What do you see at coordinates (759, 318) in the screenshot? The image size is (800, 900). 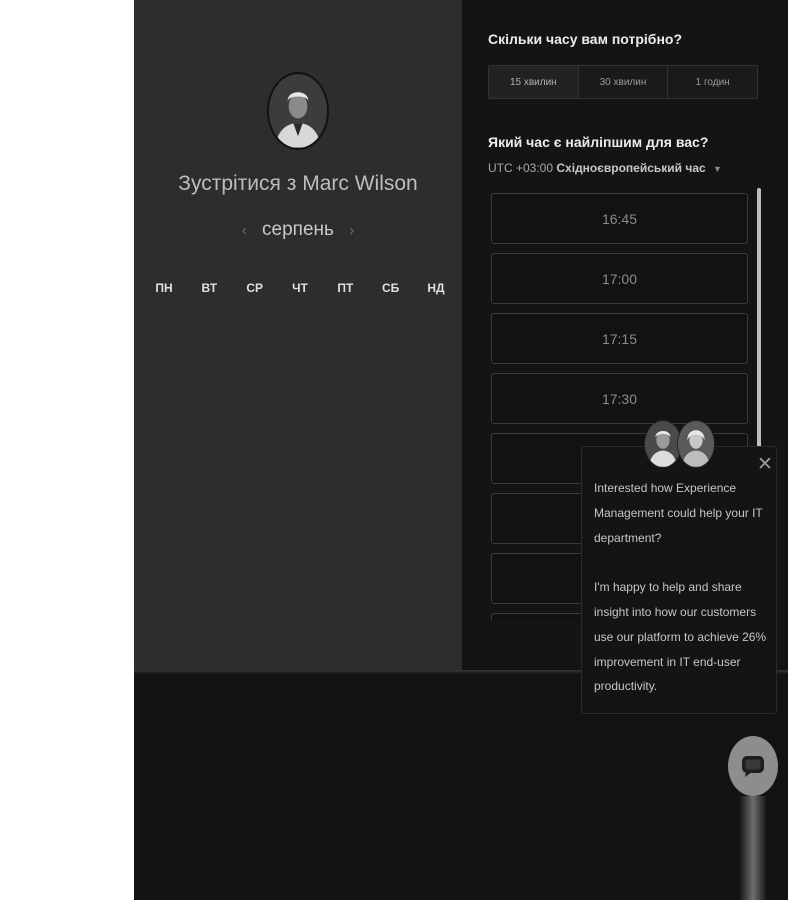 I see `time-slot-scrollbar` at bounding box center [759, 318].